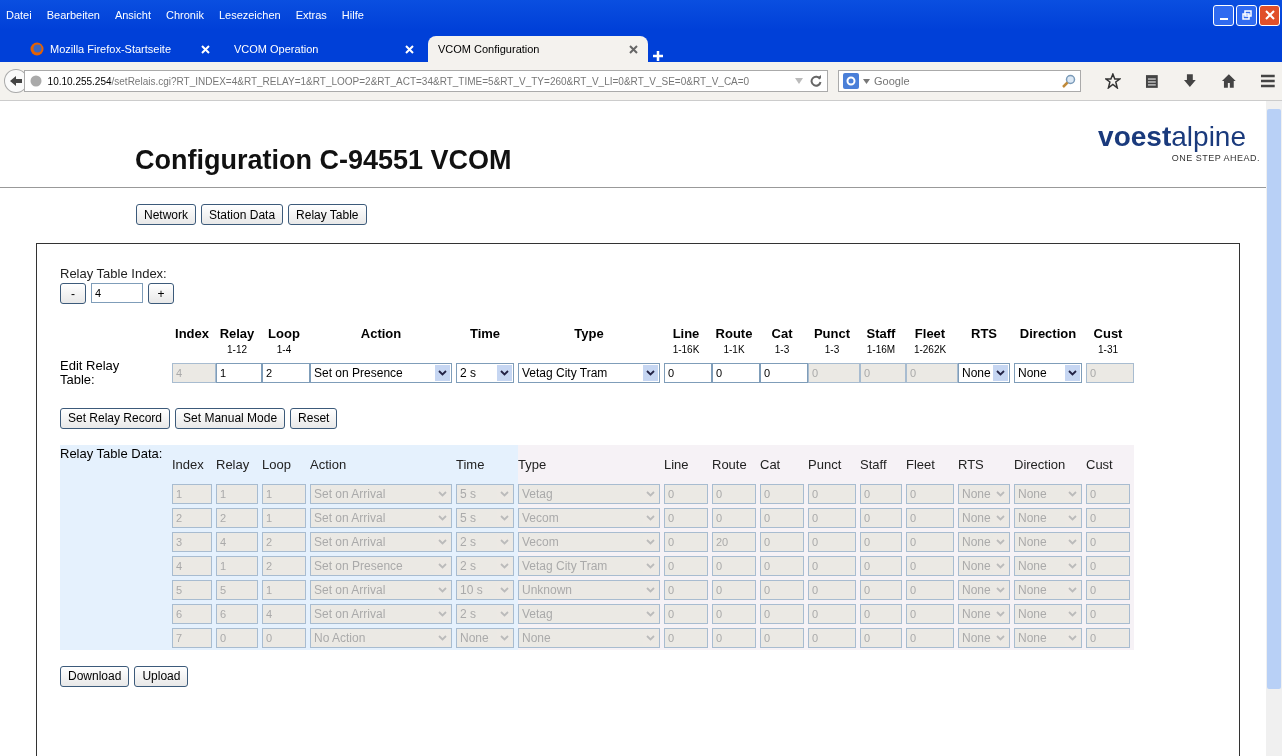 The image size is (1282, 756). Describe the element at coordinates (1069, 81) in the screenshot. I see `search-icon` at that location.